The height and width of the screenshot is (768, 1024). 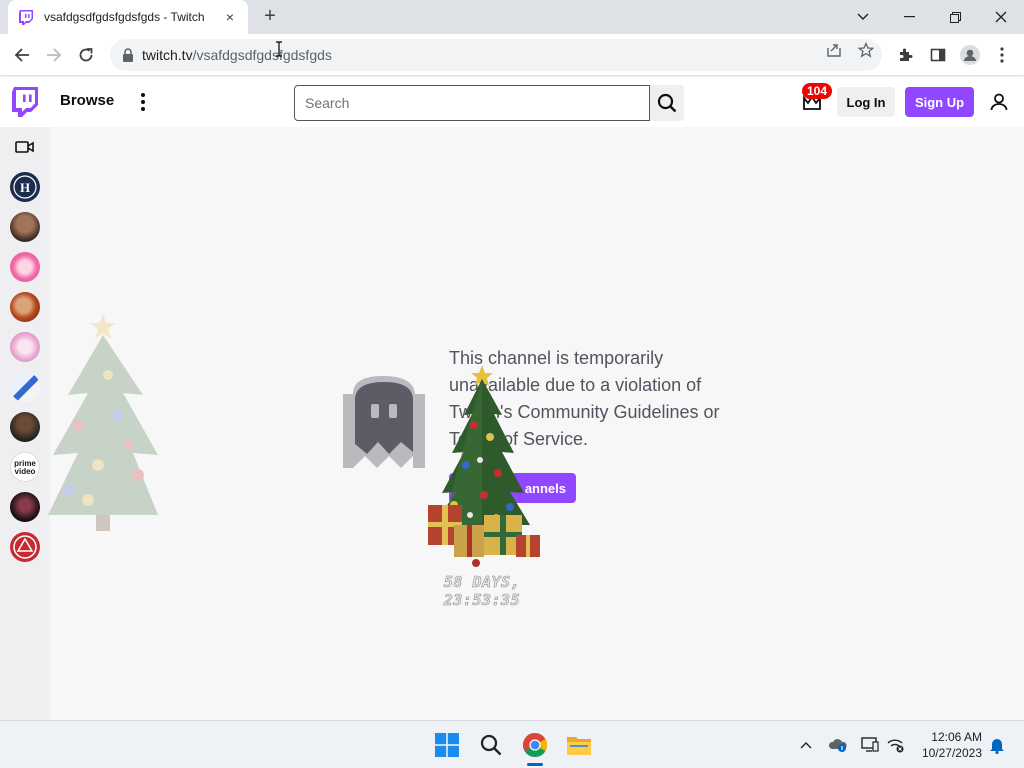 What do you see at coordinates (472, 103) in the screenshot?
I see `search-input` at bounding box center [472, 103].